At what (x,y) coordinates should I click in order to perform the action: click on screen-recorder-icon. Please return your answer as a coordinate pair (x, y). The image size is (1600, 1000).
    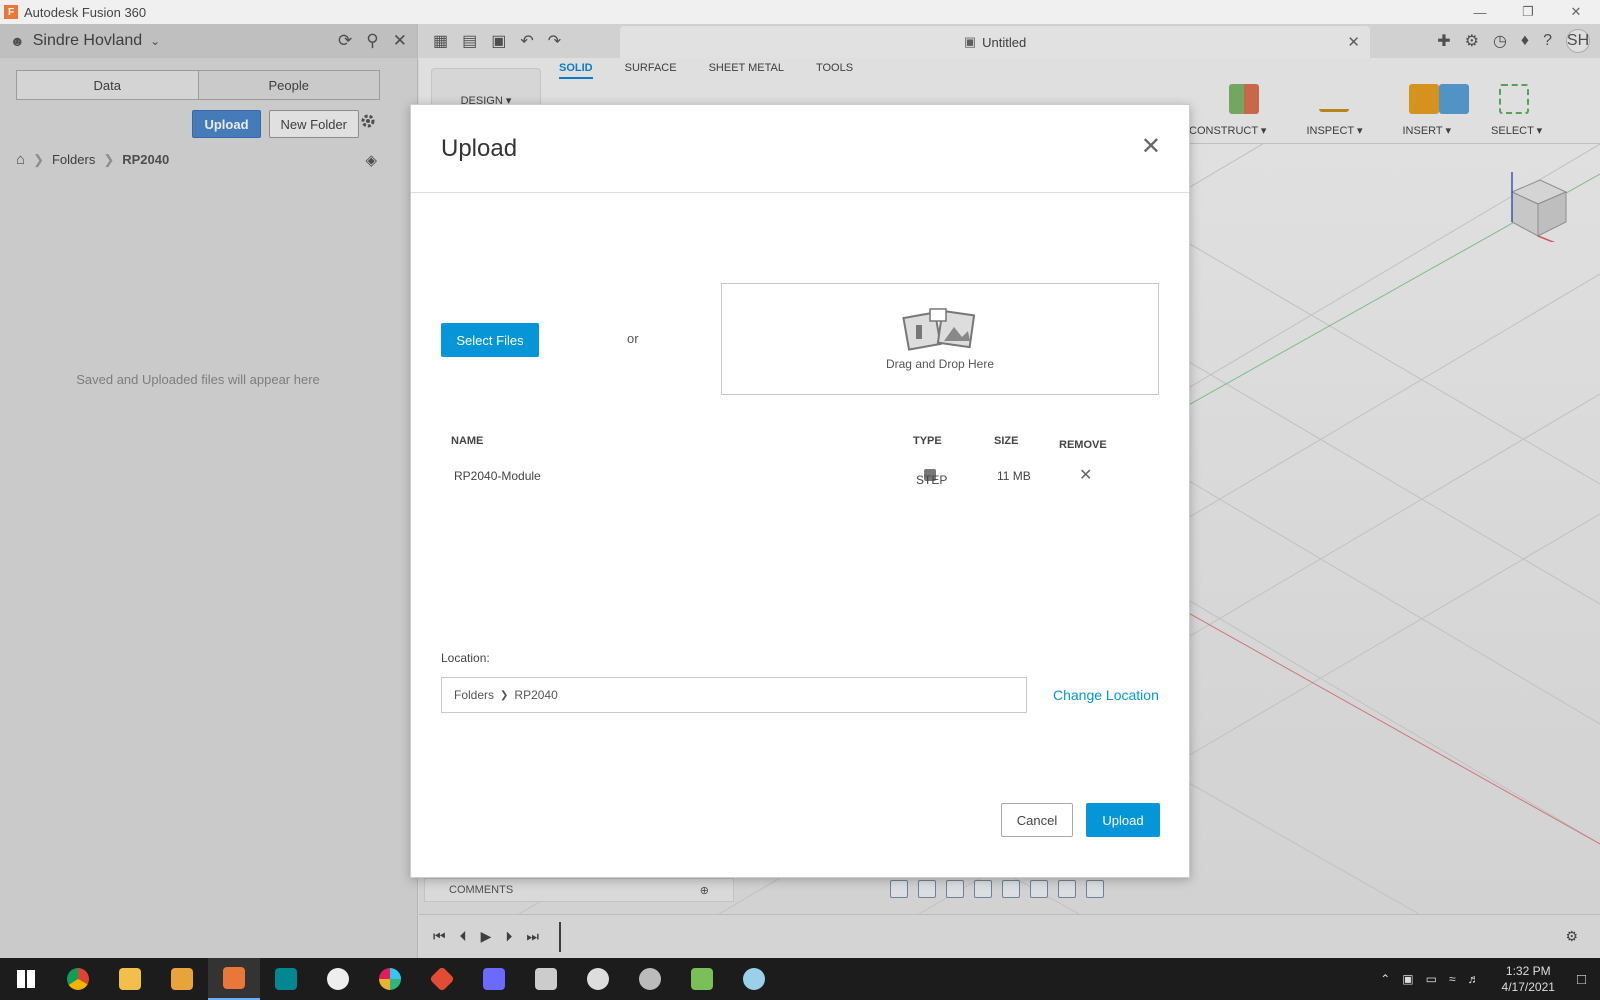
    Looking at the image, I should click on (494, 979).